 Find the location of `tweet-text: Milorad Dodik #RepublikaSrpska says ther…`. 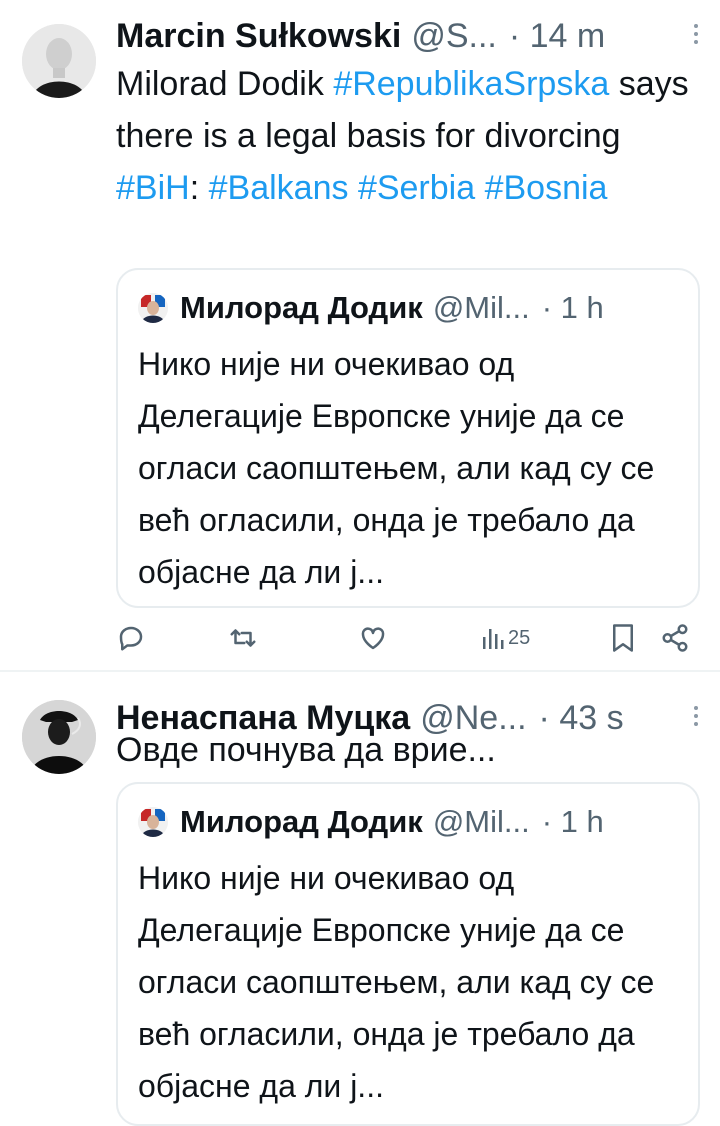

tweet-text: Milorad Dodik #RepublikaSrpska says ther… is located at coordinates (411, 136).